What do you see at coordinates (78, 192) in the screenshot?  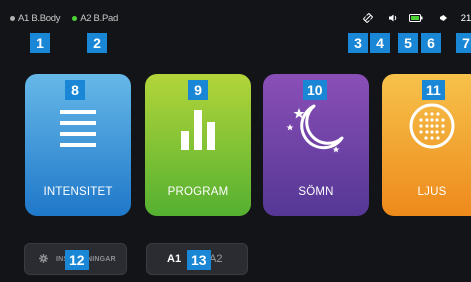 I see `intensitet-label: INTENSITET` at bounding box center [78, 192].